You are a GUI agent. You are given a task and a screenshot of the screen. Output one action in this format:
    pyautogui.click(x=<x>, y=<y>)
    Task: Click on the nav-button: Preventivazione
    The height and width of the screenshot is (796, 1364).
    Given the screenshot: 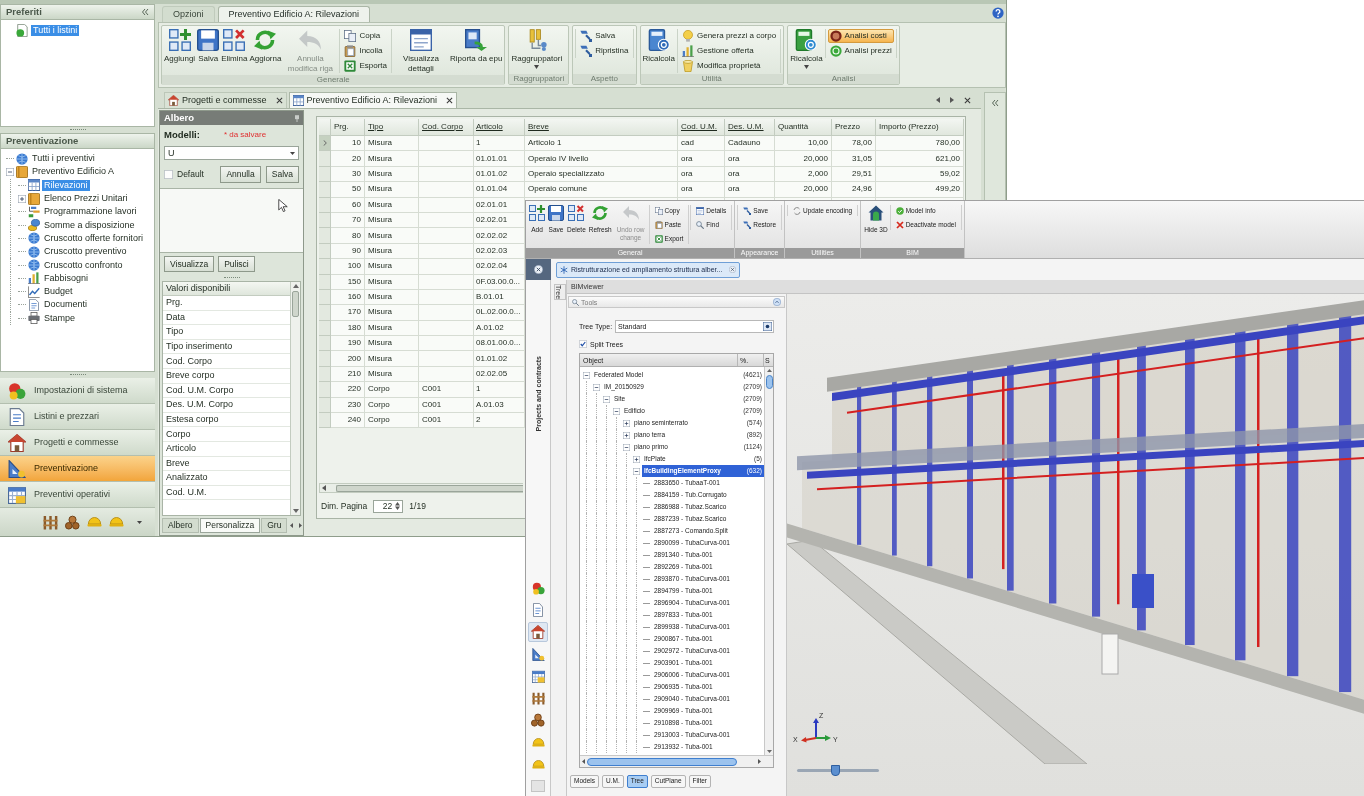 What is the action you would take?
    pyautogui.click(x=77, y=469)
    